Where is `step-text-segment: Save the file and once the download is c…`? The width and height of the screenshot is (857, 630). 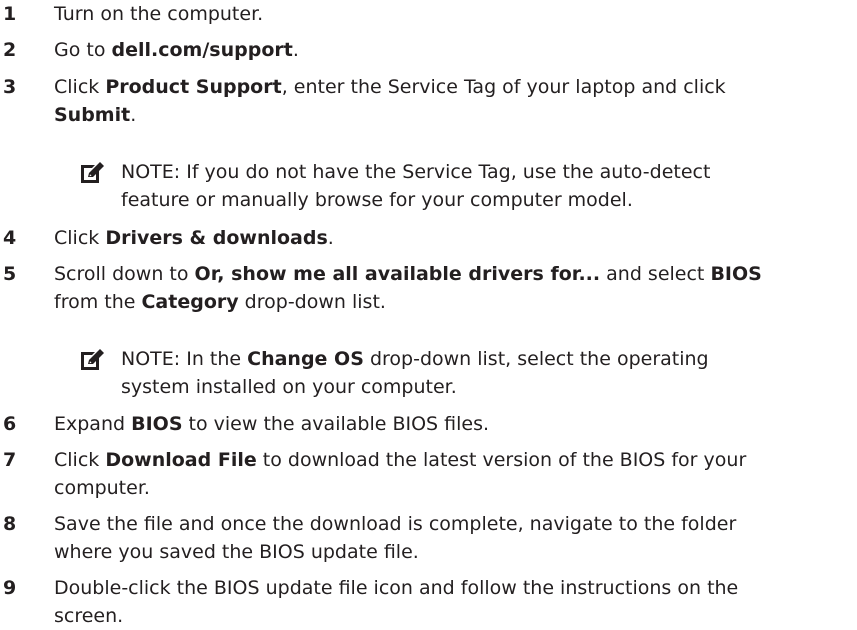 step-text-segment: Save the file and once the download is c… is located at coordinates (395, 524).